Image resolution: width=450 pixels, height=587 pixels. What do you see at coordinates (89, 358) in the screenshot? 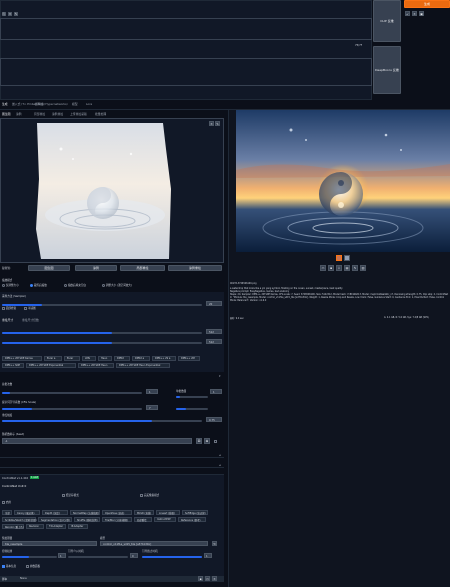
I see `sampler-option: LMS` at bounding box center [89, 358].